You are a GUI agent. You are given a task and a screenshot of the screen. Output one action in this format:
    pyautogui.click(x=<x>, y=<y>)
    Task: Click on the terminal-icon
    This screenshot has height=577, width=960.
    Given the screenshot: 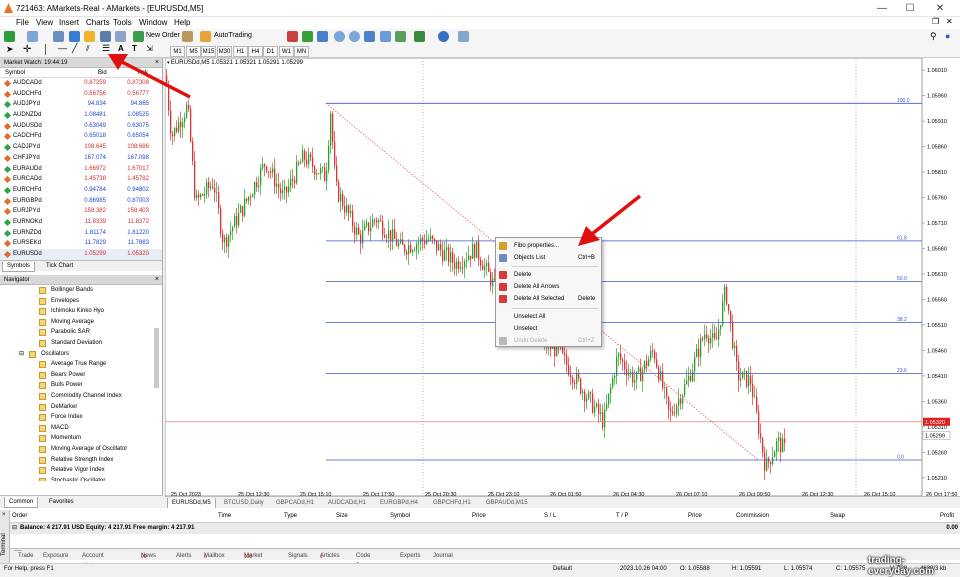 What is the action you would take?
    pyautogui.click(x=105, y=36)
    